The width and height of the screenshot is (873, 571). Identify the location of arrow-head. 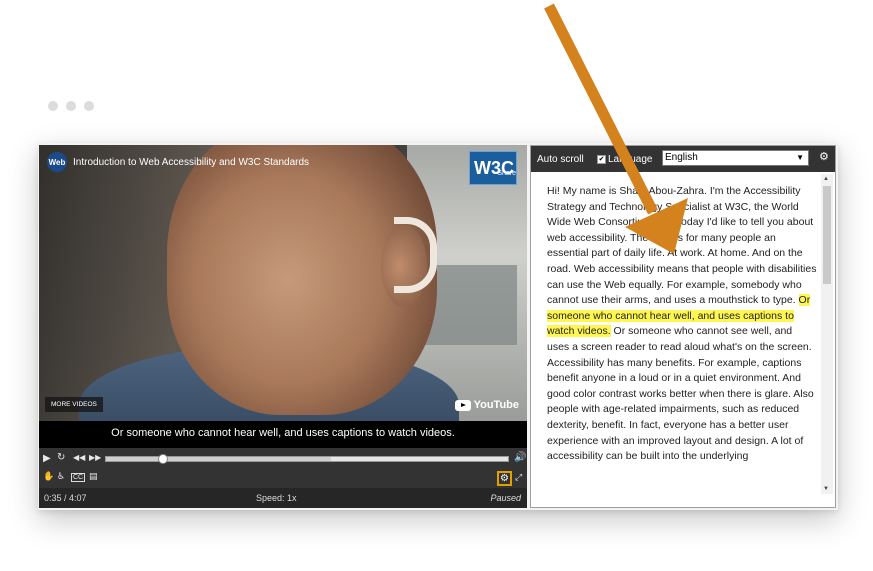
(656, 226).